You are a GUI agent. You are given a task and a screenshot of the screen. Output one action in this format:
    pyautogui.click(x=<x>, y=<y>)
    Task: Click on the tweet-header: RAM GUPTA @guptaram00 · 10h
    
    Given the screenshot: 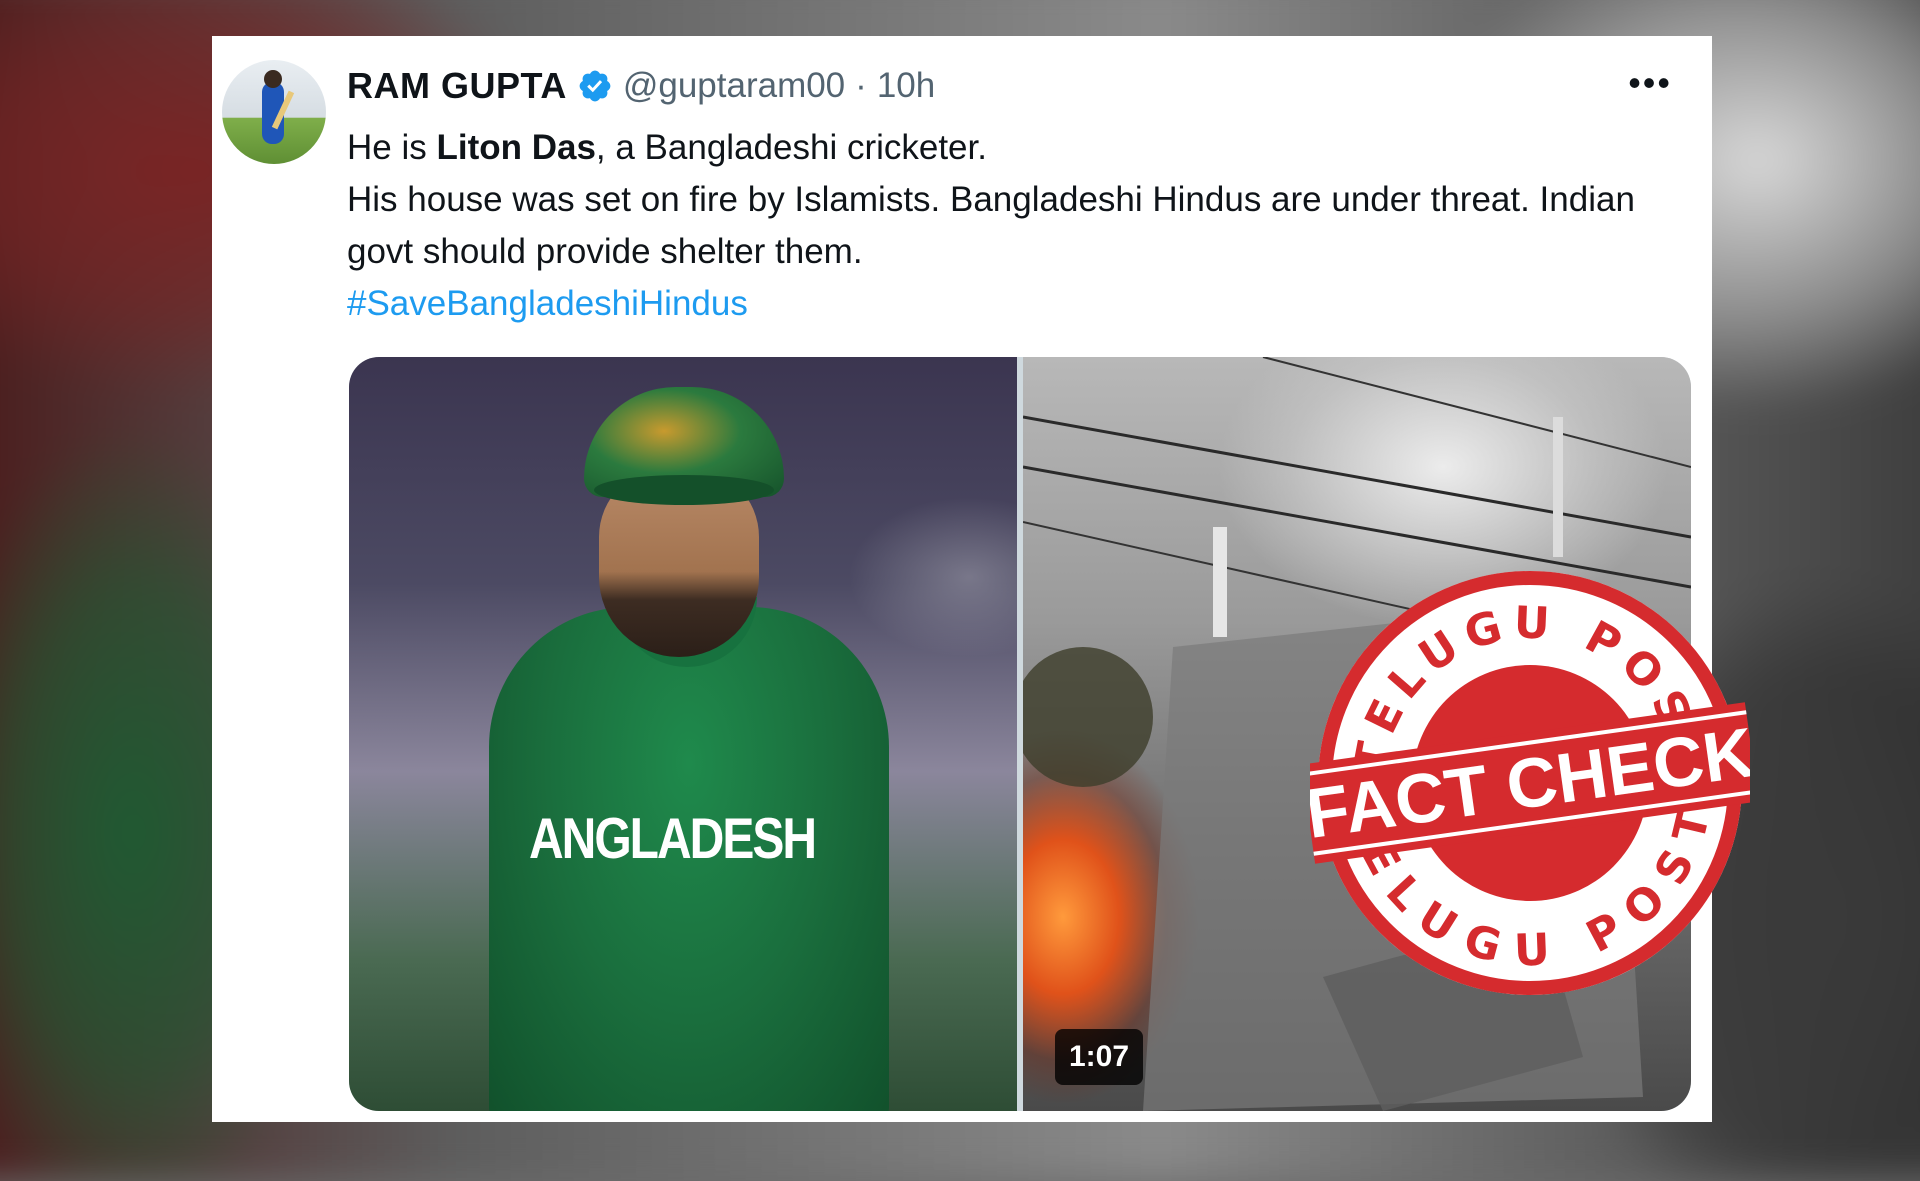 What is the action you would take?
    pyautogui.click(x=641, y=86)
    